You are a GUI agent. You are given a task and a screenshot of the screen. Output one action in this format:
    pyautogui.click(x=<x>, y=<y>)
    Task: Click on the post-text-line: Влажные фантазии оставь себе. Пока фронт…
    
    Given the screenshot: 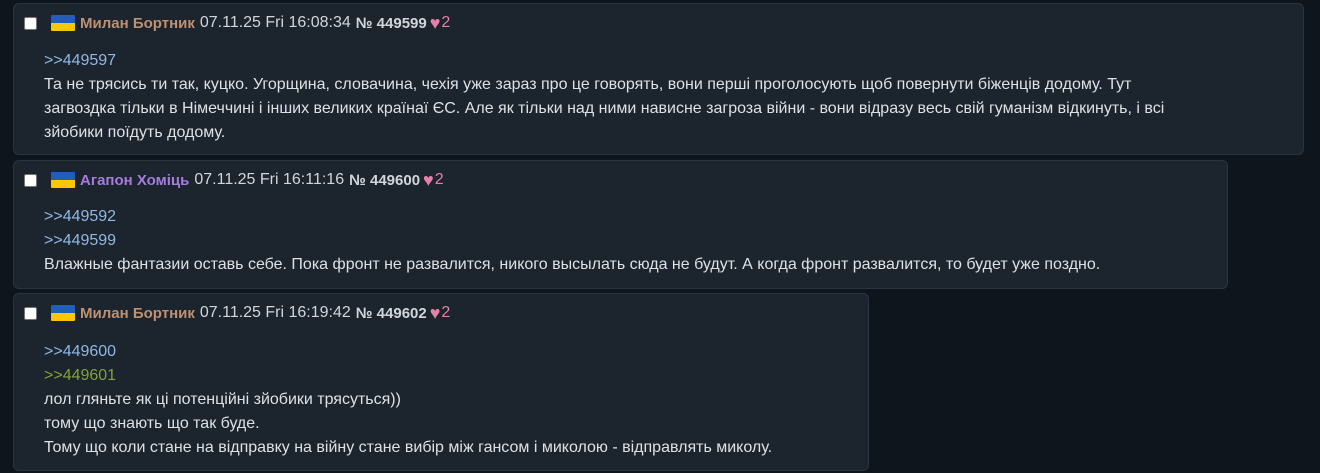 What is the action you would take?
    pyautogui.click(x=572, y=264)
    